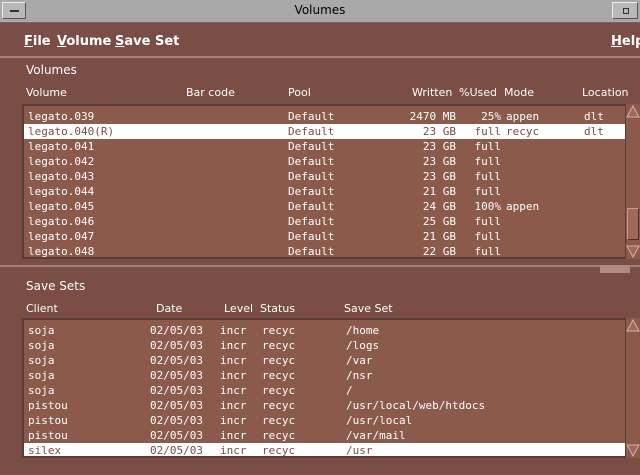  What do you see at coordinates (324, 345) in the screenshot?
I see `saveset-row: soja 02/05/03 incr recyc/logs` at bounding box center [324, 345].